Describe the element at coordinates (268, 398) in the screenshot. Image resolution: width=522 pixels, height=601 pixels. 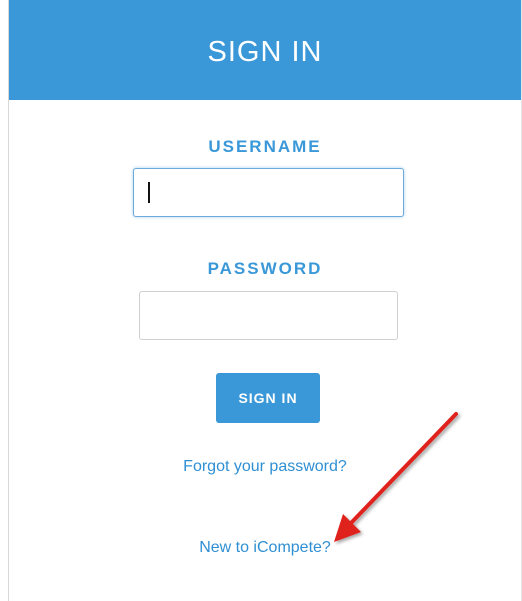
I see `sign-in-button: SIGN IN` at that location.